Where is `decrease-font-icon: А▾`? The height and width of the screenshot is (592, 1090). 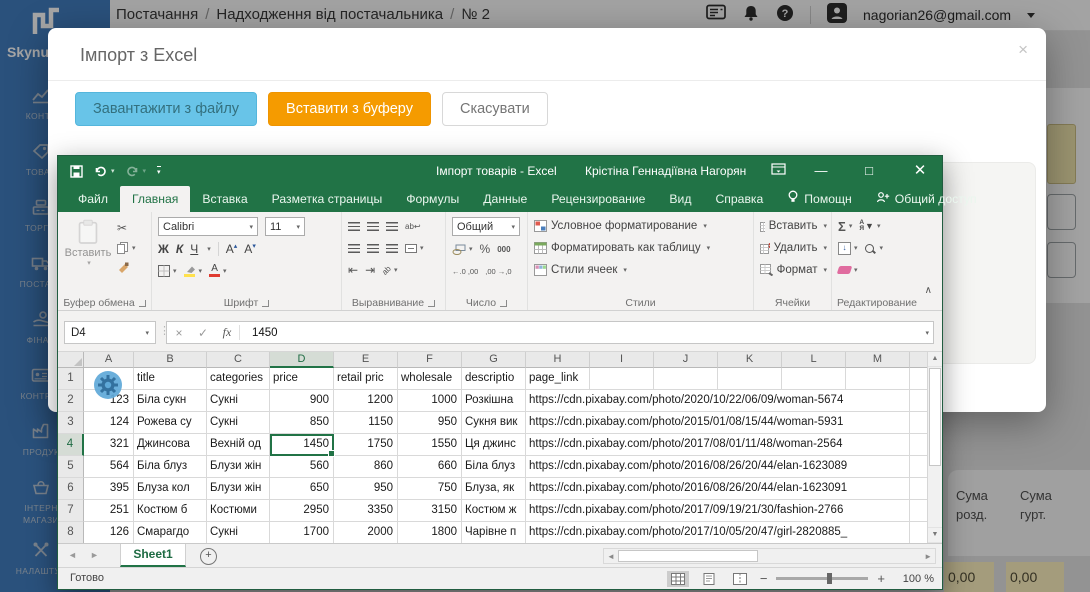
decrease-font-icon: А▾ is located at coordinates (250, 249).